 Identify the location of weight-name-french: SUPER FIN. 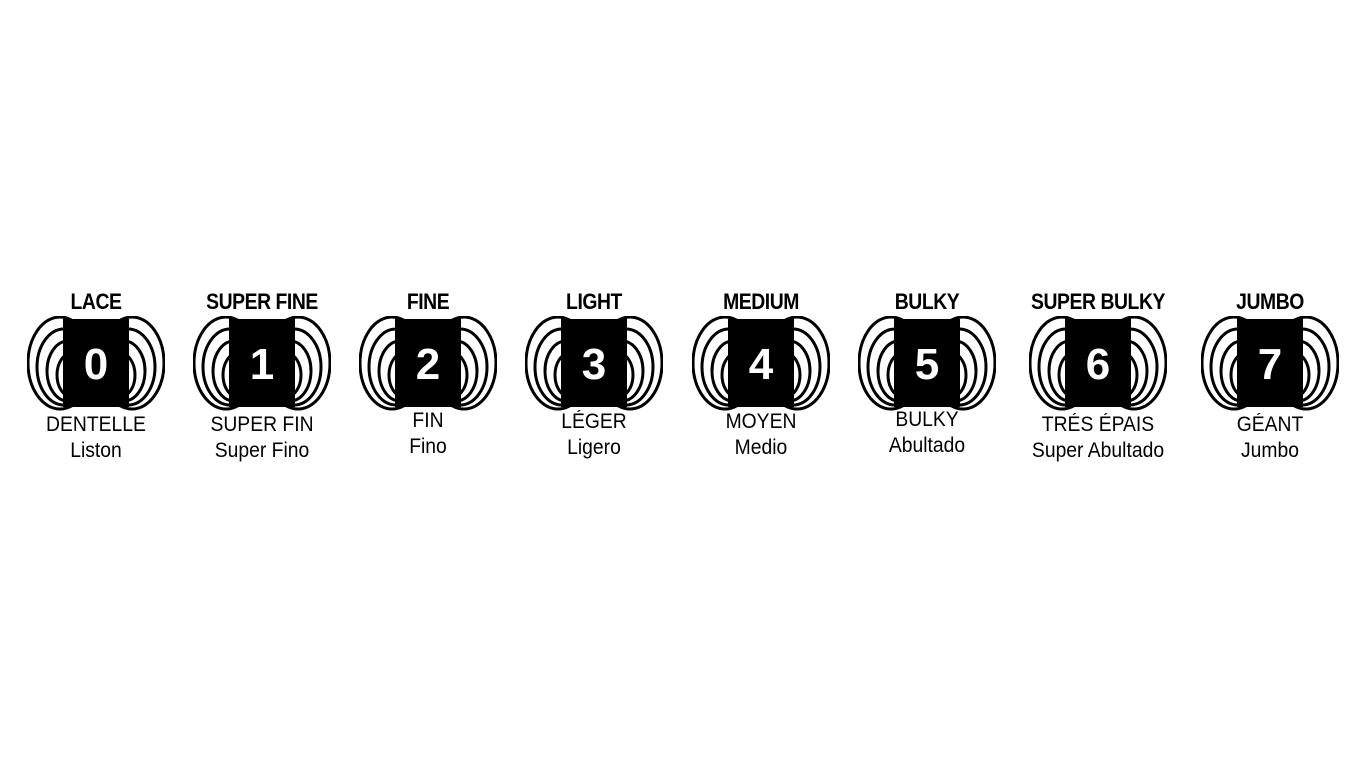
(262, 424).